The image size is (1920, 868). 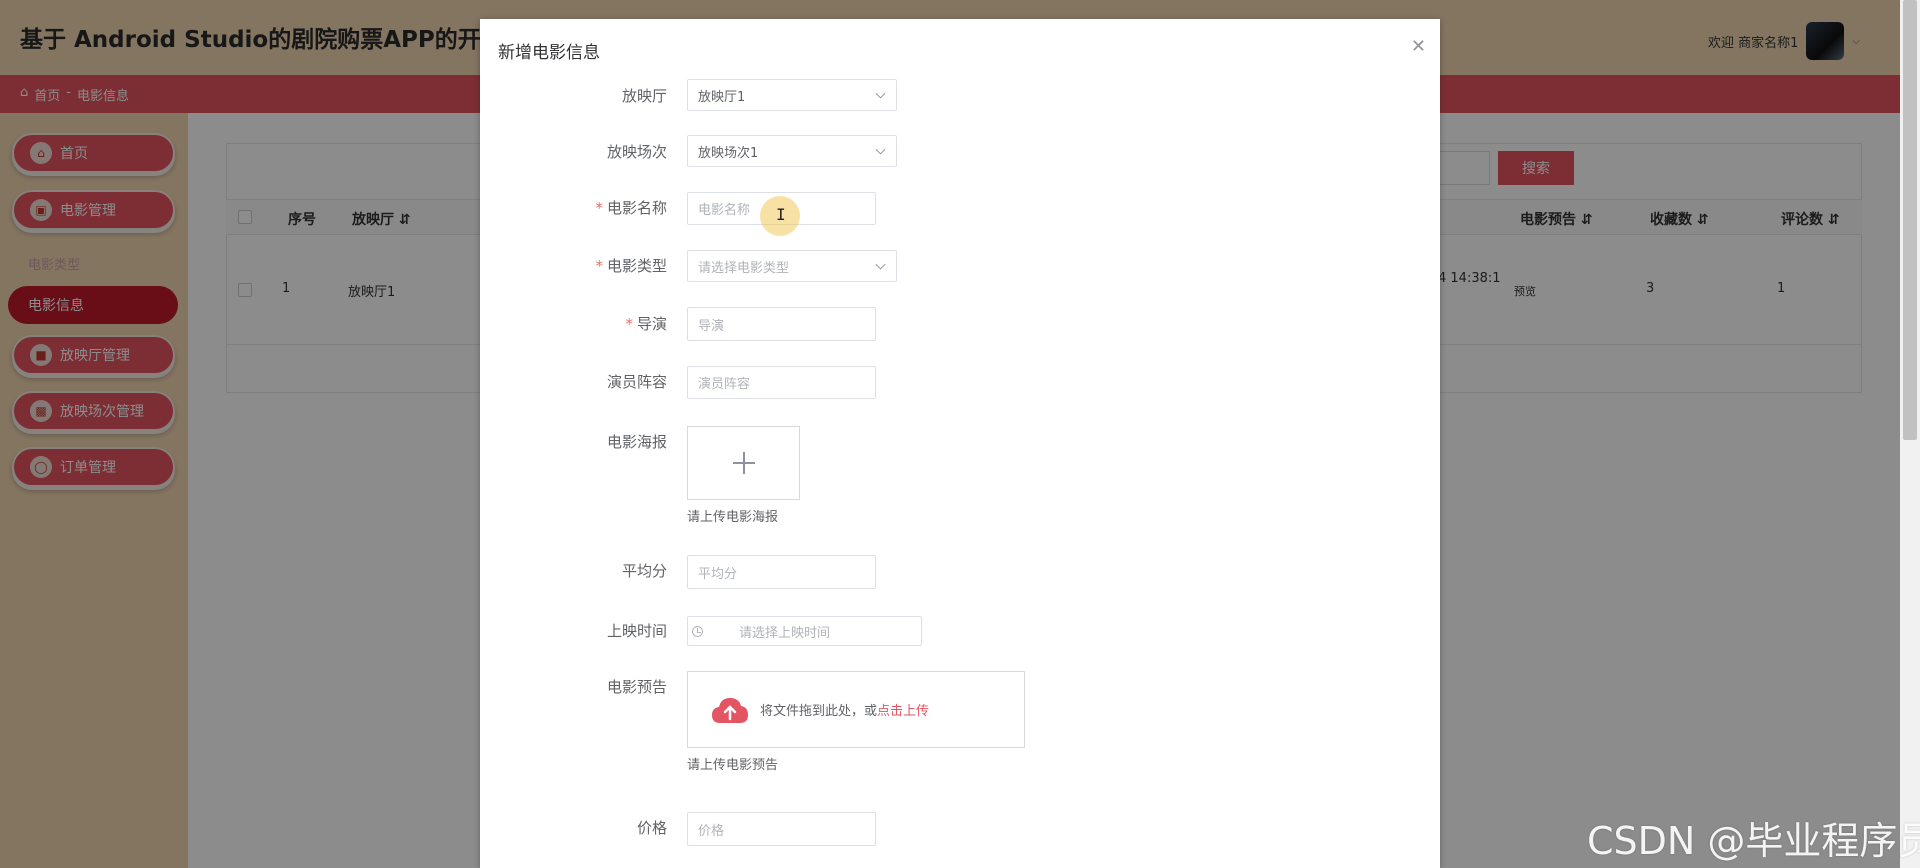 What do you see at coordinates (651, 828) in the screenshot?
I see `price-label: 价格` at bounding box center [651, 828].